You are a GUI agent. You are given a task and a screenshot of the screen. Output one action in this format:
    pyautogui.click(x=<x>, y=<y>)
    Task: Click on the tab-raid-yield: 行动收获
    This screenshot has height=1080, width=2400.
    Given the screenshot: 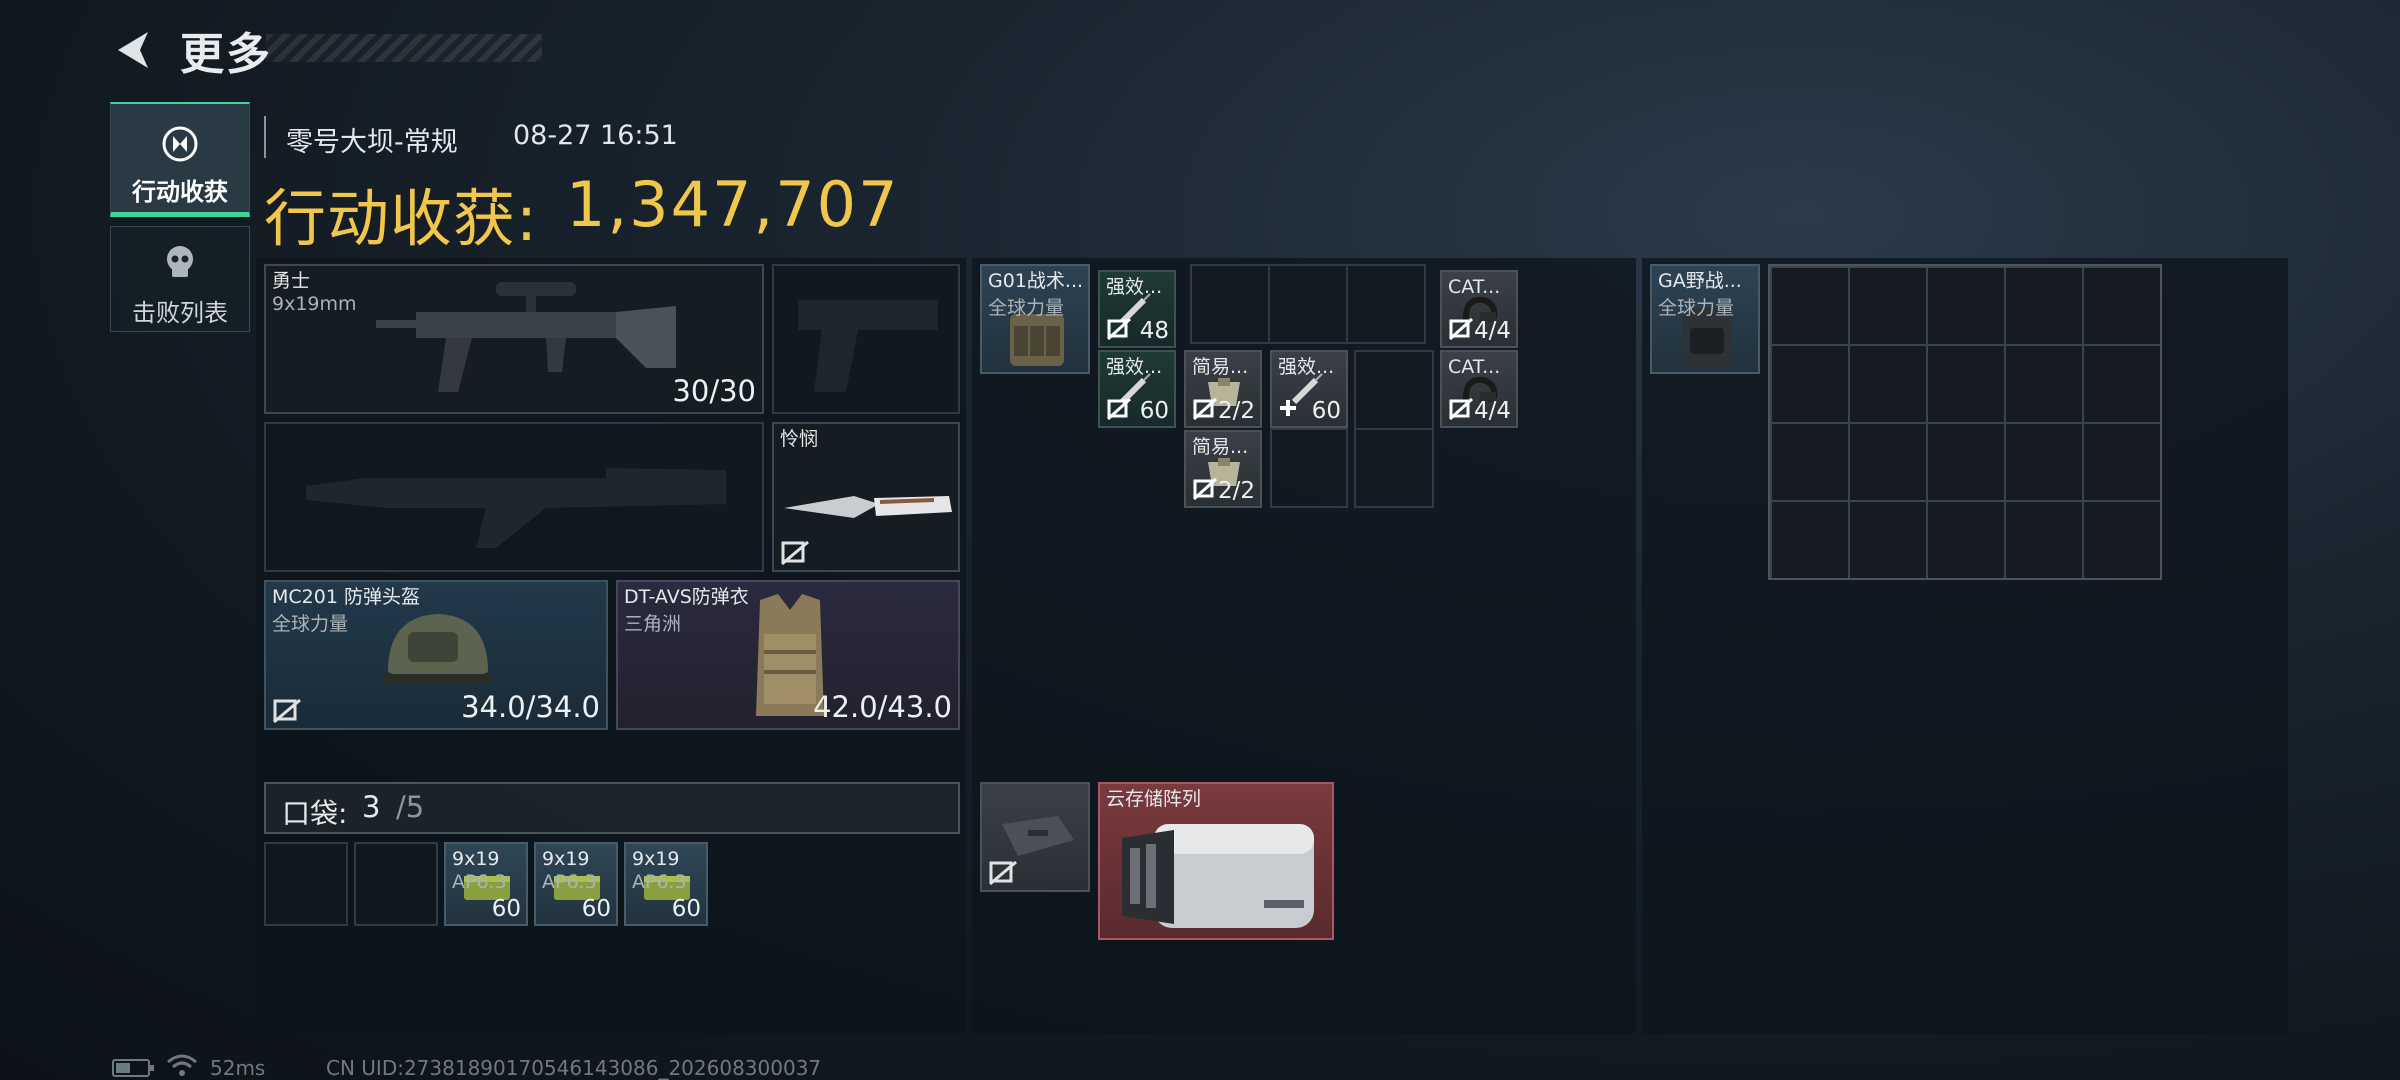 What is the action you would take?
    pyautogui.click(x=180, y=159)
    